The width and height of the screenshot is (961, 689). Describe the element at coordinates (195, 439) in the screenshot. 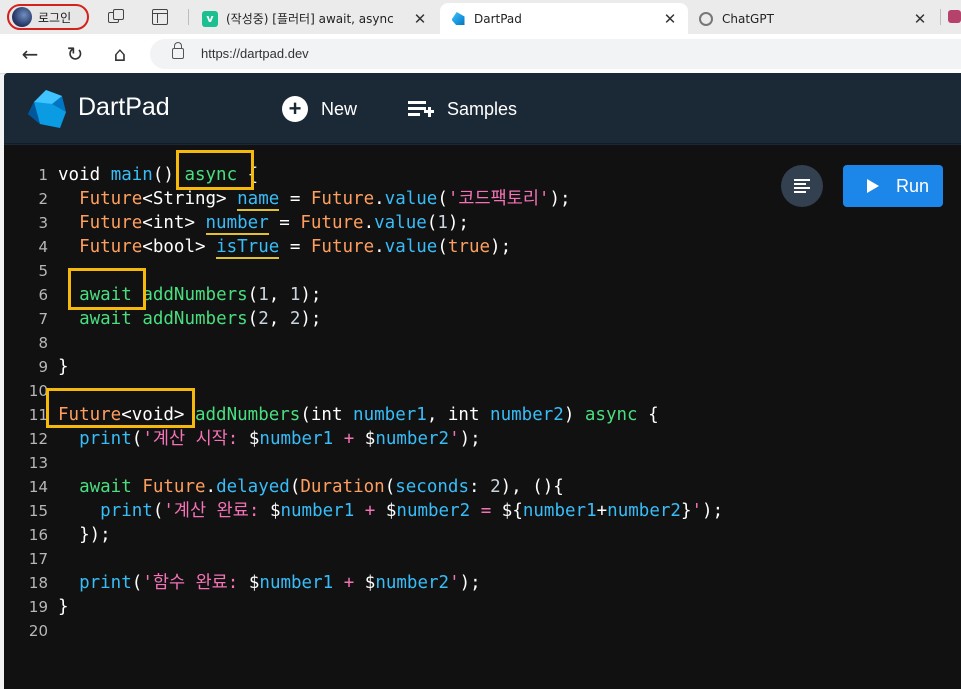

I see `code-token: '계산 시작:` at that location.